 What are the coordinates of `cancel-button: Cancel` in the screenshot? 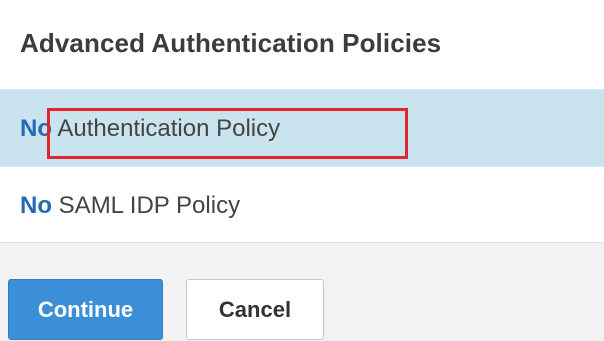 It's located at (255, 309).